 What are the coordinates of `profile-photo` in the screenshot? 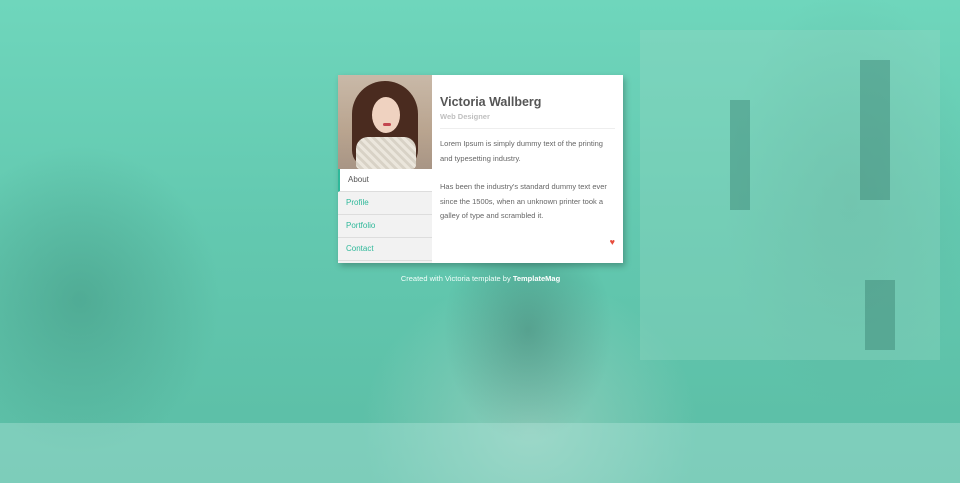 It's located at (385, 122).